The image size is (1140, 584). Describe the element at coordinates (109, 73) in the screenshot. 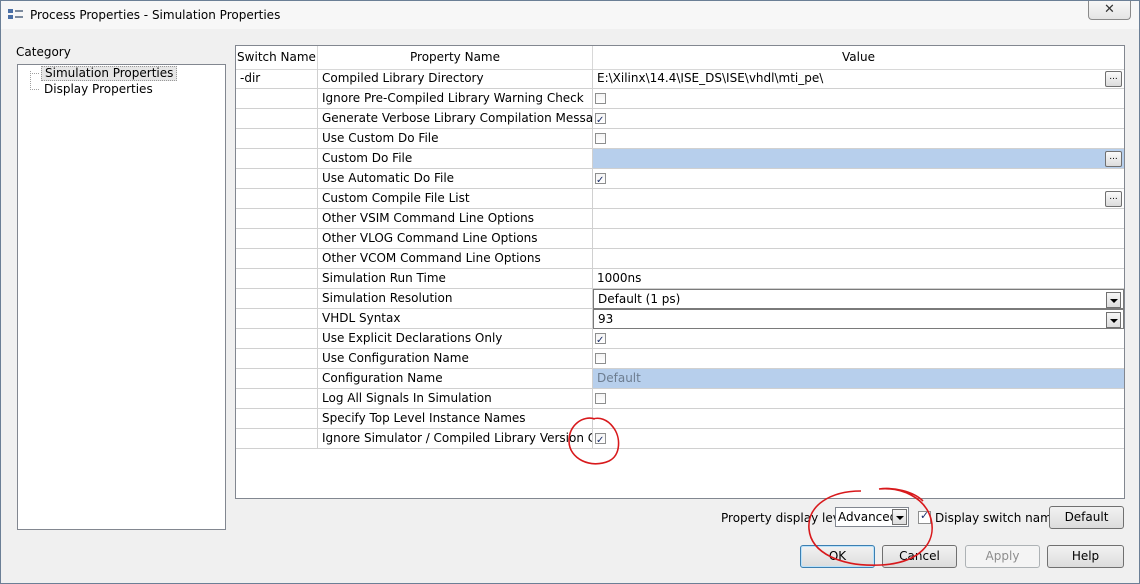

I see `category-item-simulation-properties: Simulation Properties` at that location.